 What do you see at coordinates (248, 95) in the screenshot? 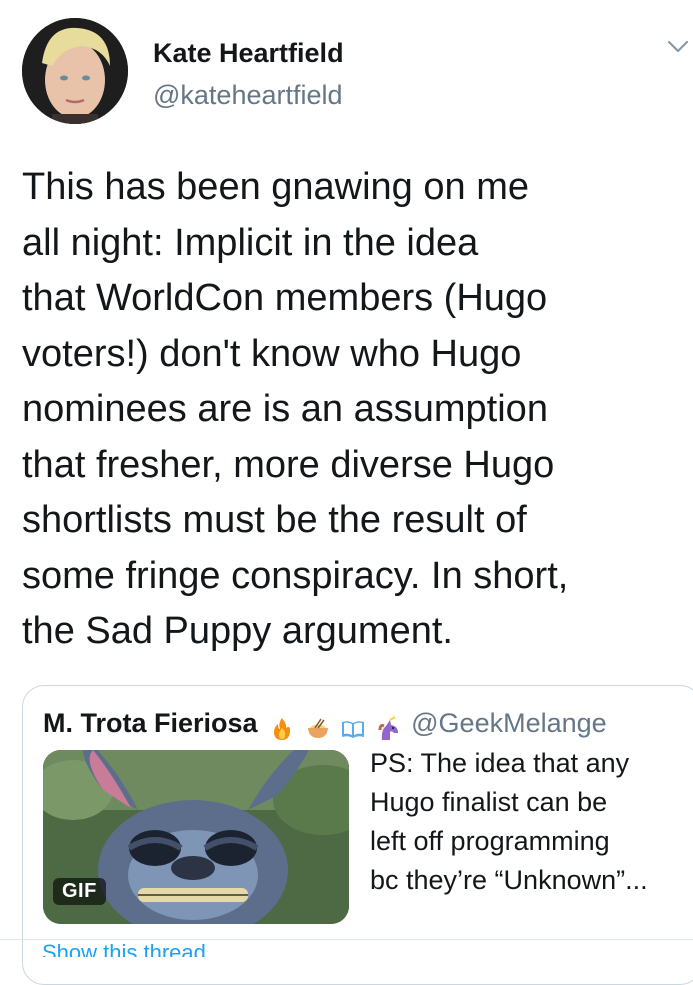
I see `author-handle: @kateheartfield` at bounding box center [248, 95].